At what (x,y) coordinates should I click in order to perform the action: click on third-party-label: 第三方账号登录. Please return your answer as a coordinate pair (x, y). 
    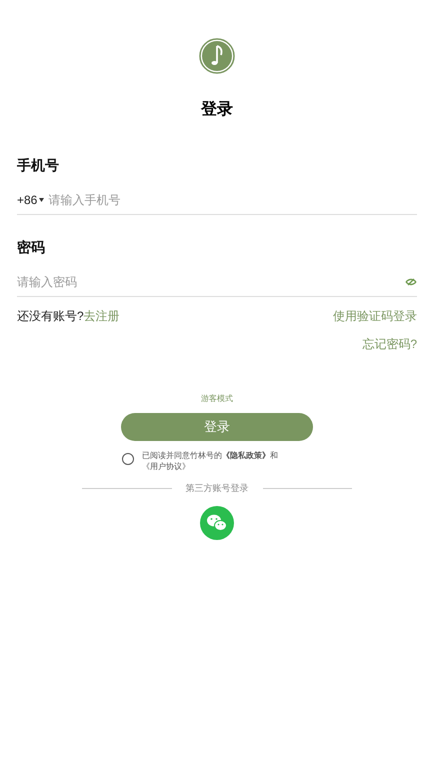
    Looking at the image, I should click on (217, 488).